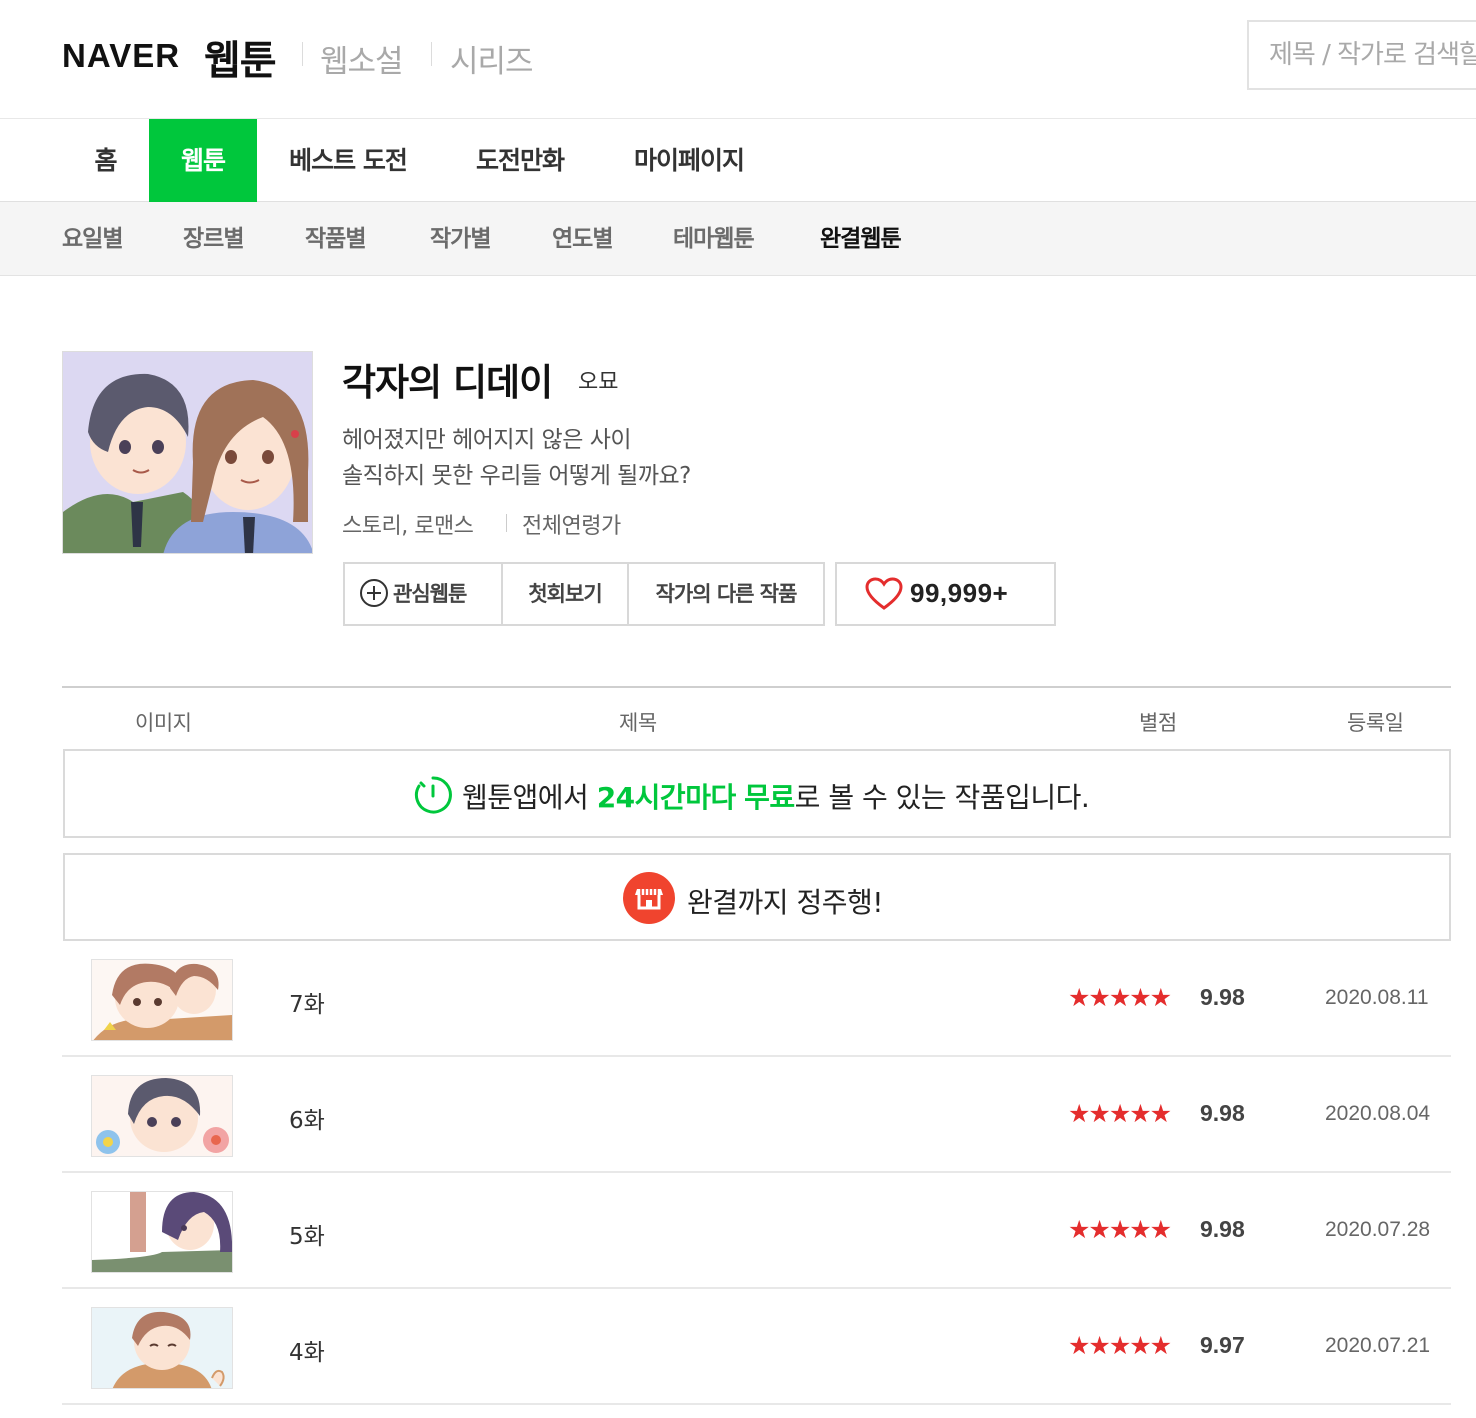 This screenshot has width=1476, height=1418. Describe the element at coordinates (649, 898) in the screenshot. I see `shop-icon` at that location.